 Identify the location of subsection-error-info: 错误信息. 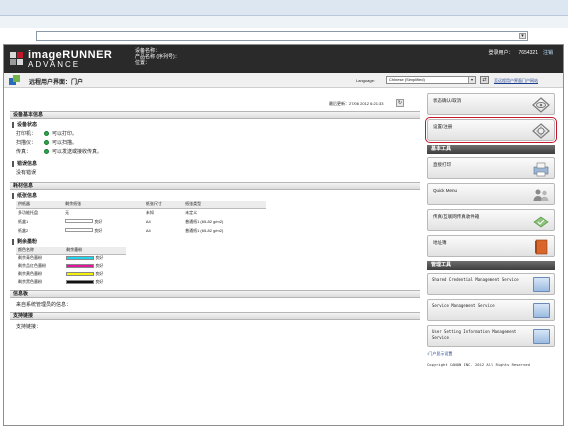
(216, 164).